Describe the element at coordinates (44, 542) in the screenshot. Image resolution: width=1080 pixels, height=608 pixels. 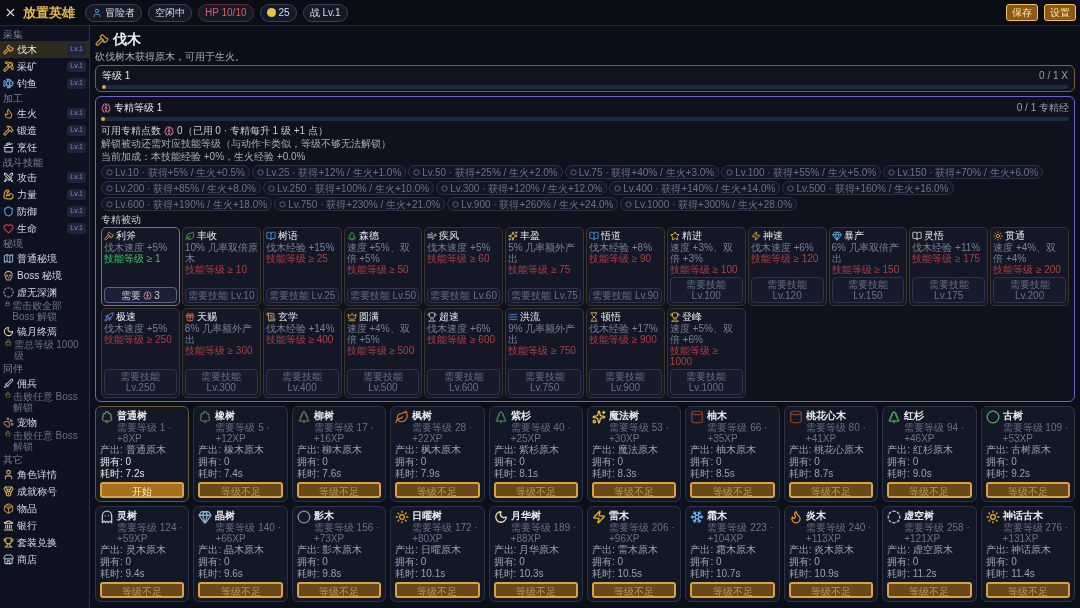
I see `sidebar-item: 套装兑换` at that location.